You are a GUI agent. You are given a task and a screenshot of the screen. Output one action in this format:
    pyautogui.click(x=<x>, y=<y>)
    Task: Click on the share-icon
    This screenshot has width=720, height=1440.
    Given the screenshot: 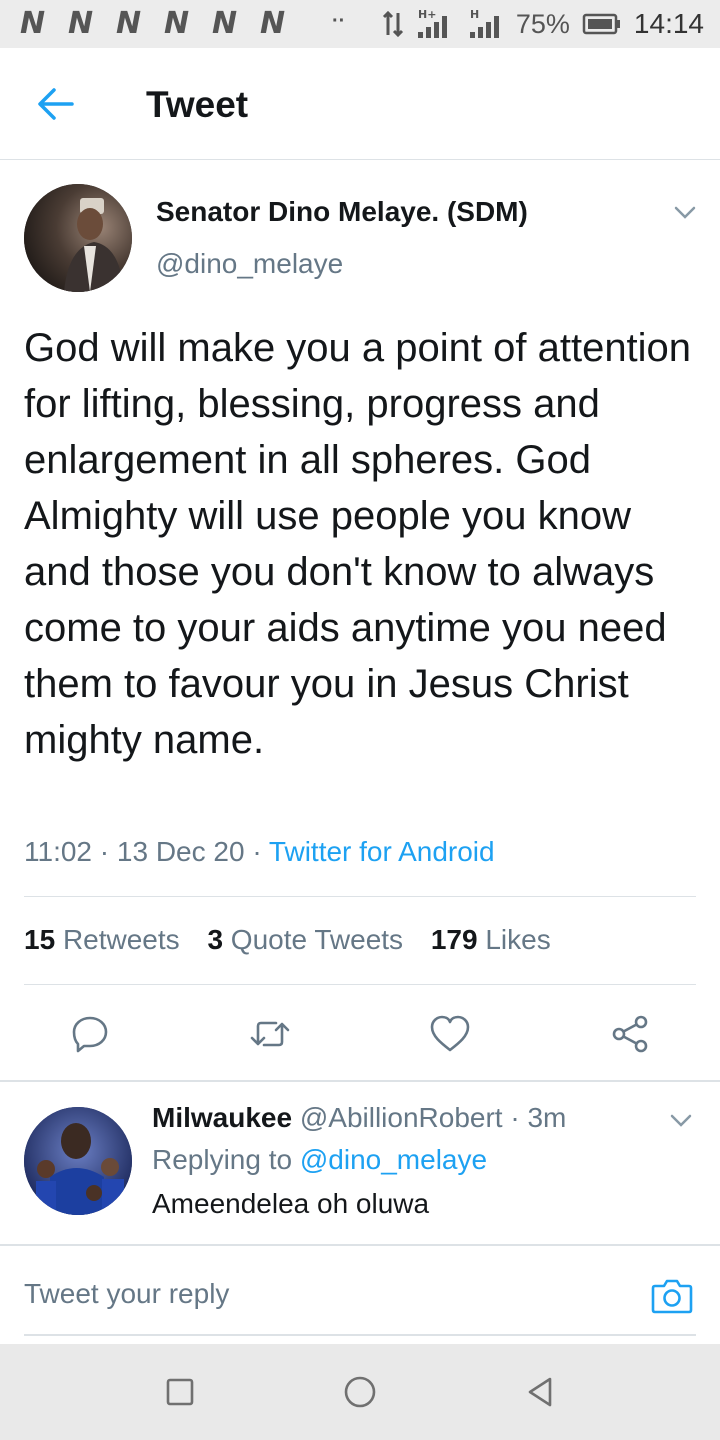 What is the action you would take?
    pyautogui.click(x=630, y=1034)
    